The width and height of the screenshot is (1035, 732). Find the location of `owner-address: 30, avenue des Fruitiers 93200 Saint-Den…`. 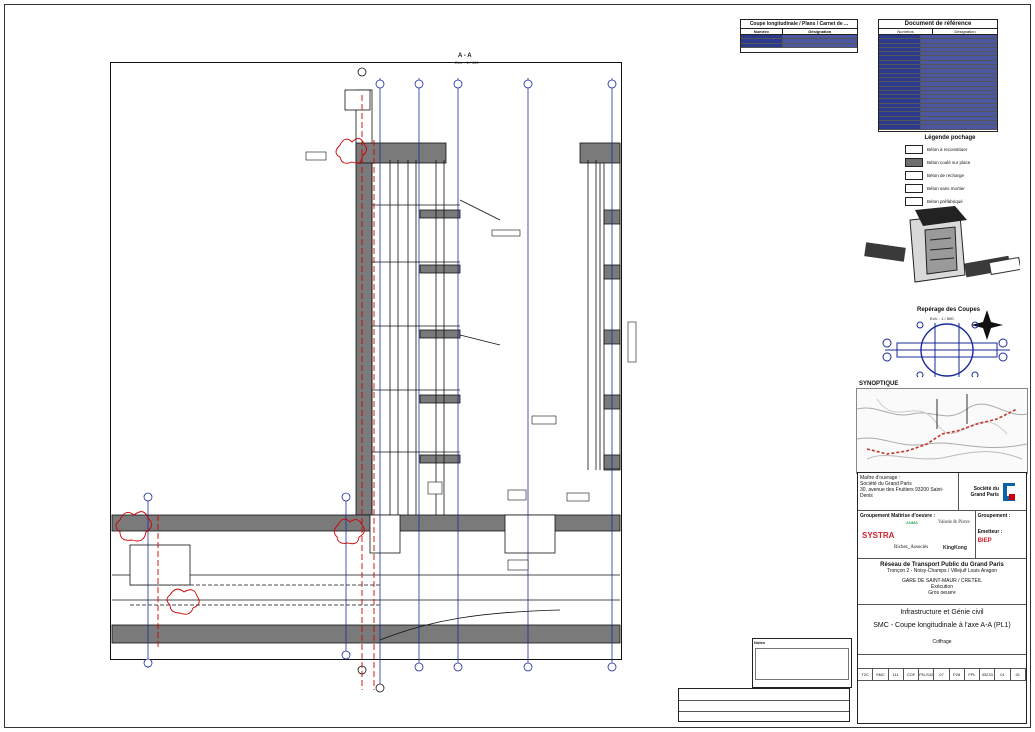

owner-address: 30, avenue des Fruitiers 93200 Saint-Den… is located at coordinates (902, 493).